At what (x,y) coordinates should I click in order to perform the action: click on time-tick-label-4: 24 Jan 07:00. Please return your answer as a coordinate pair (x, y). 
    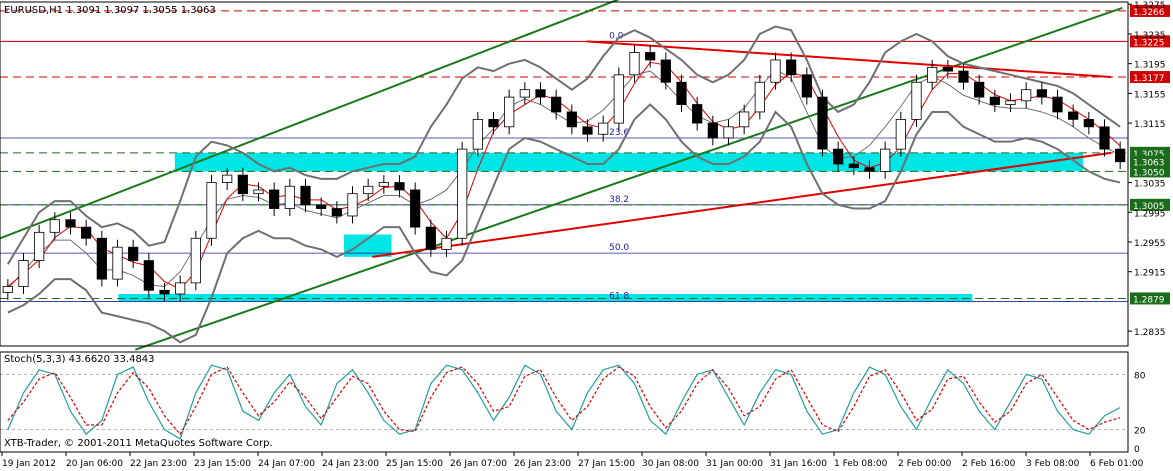
    Looking at the image, I should click on (286, 464).